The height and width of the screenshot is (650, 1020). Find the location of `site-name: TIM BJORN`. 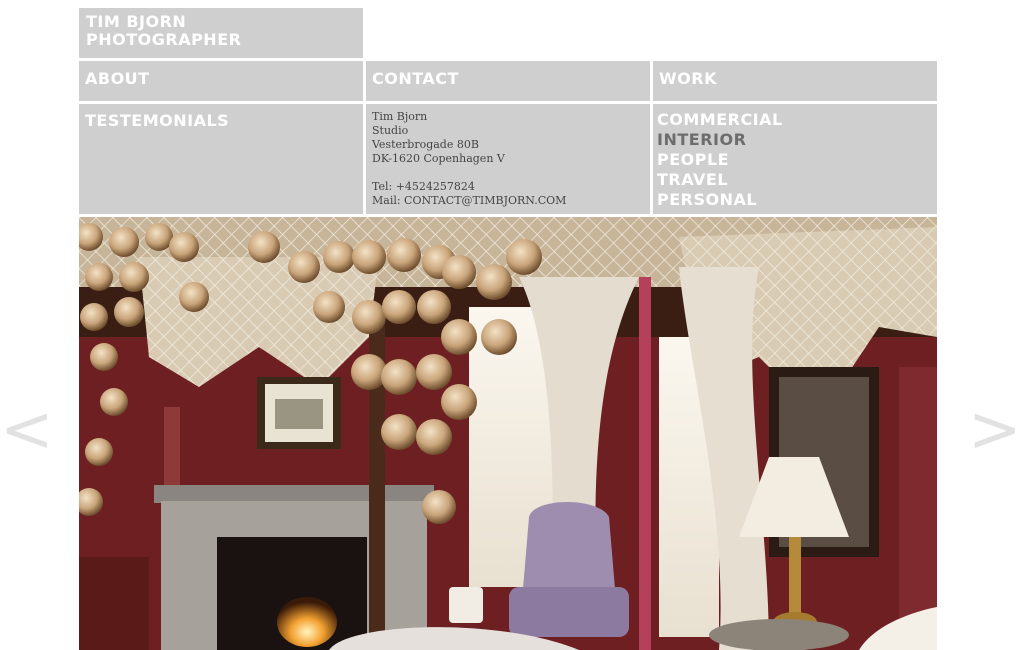

site-name: TIM BJORN is located at coordinates (136, 21).